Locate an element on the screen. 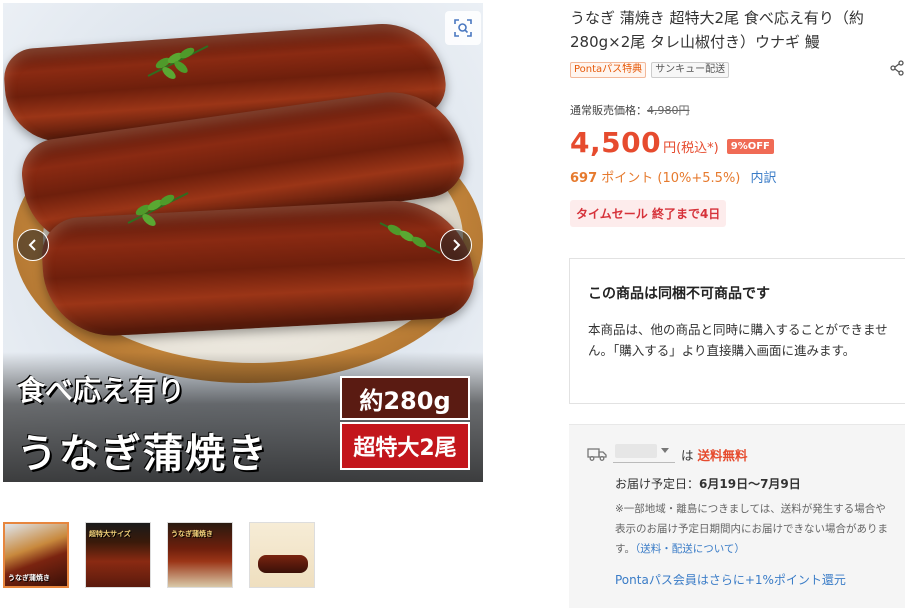 The width and height of the screenshot is (905, 608). truck-icon is located at coordinates (597, 454).